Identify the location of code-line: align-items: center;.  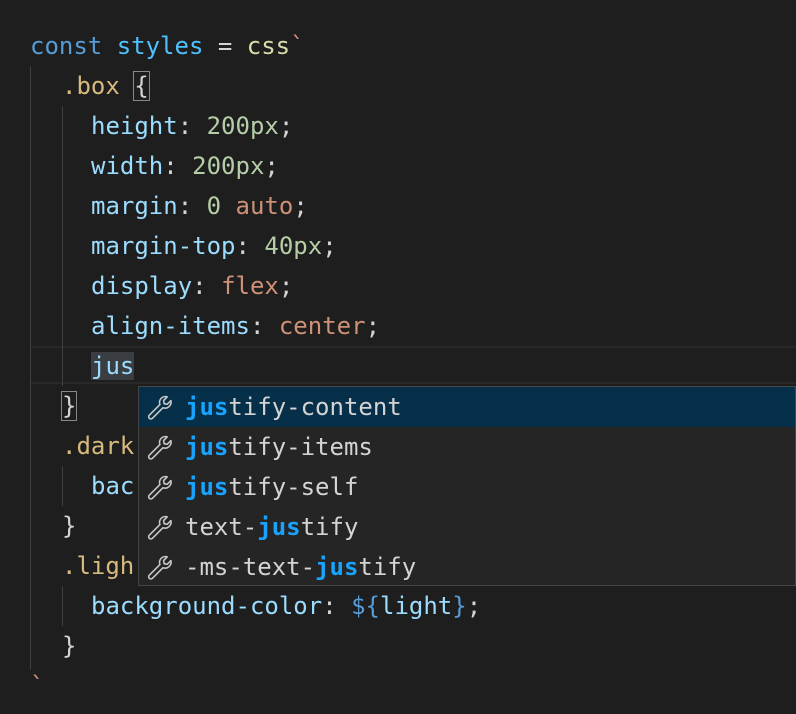
(235, 326).